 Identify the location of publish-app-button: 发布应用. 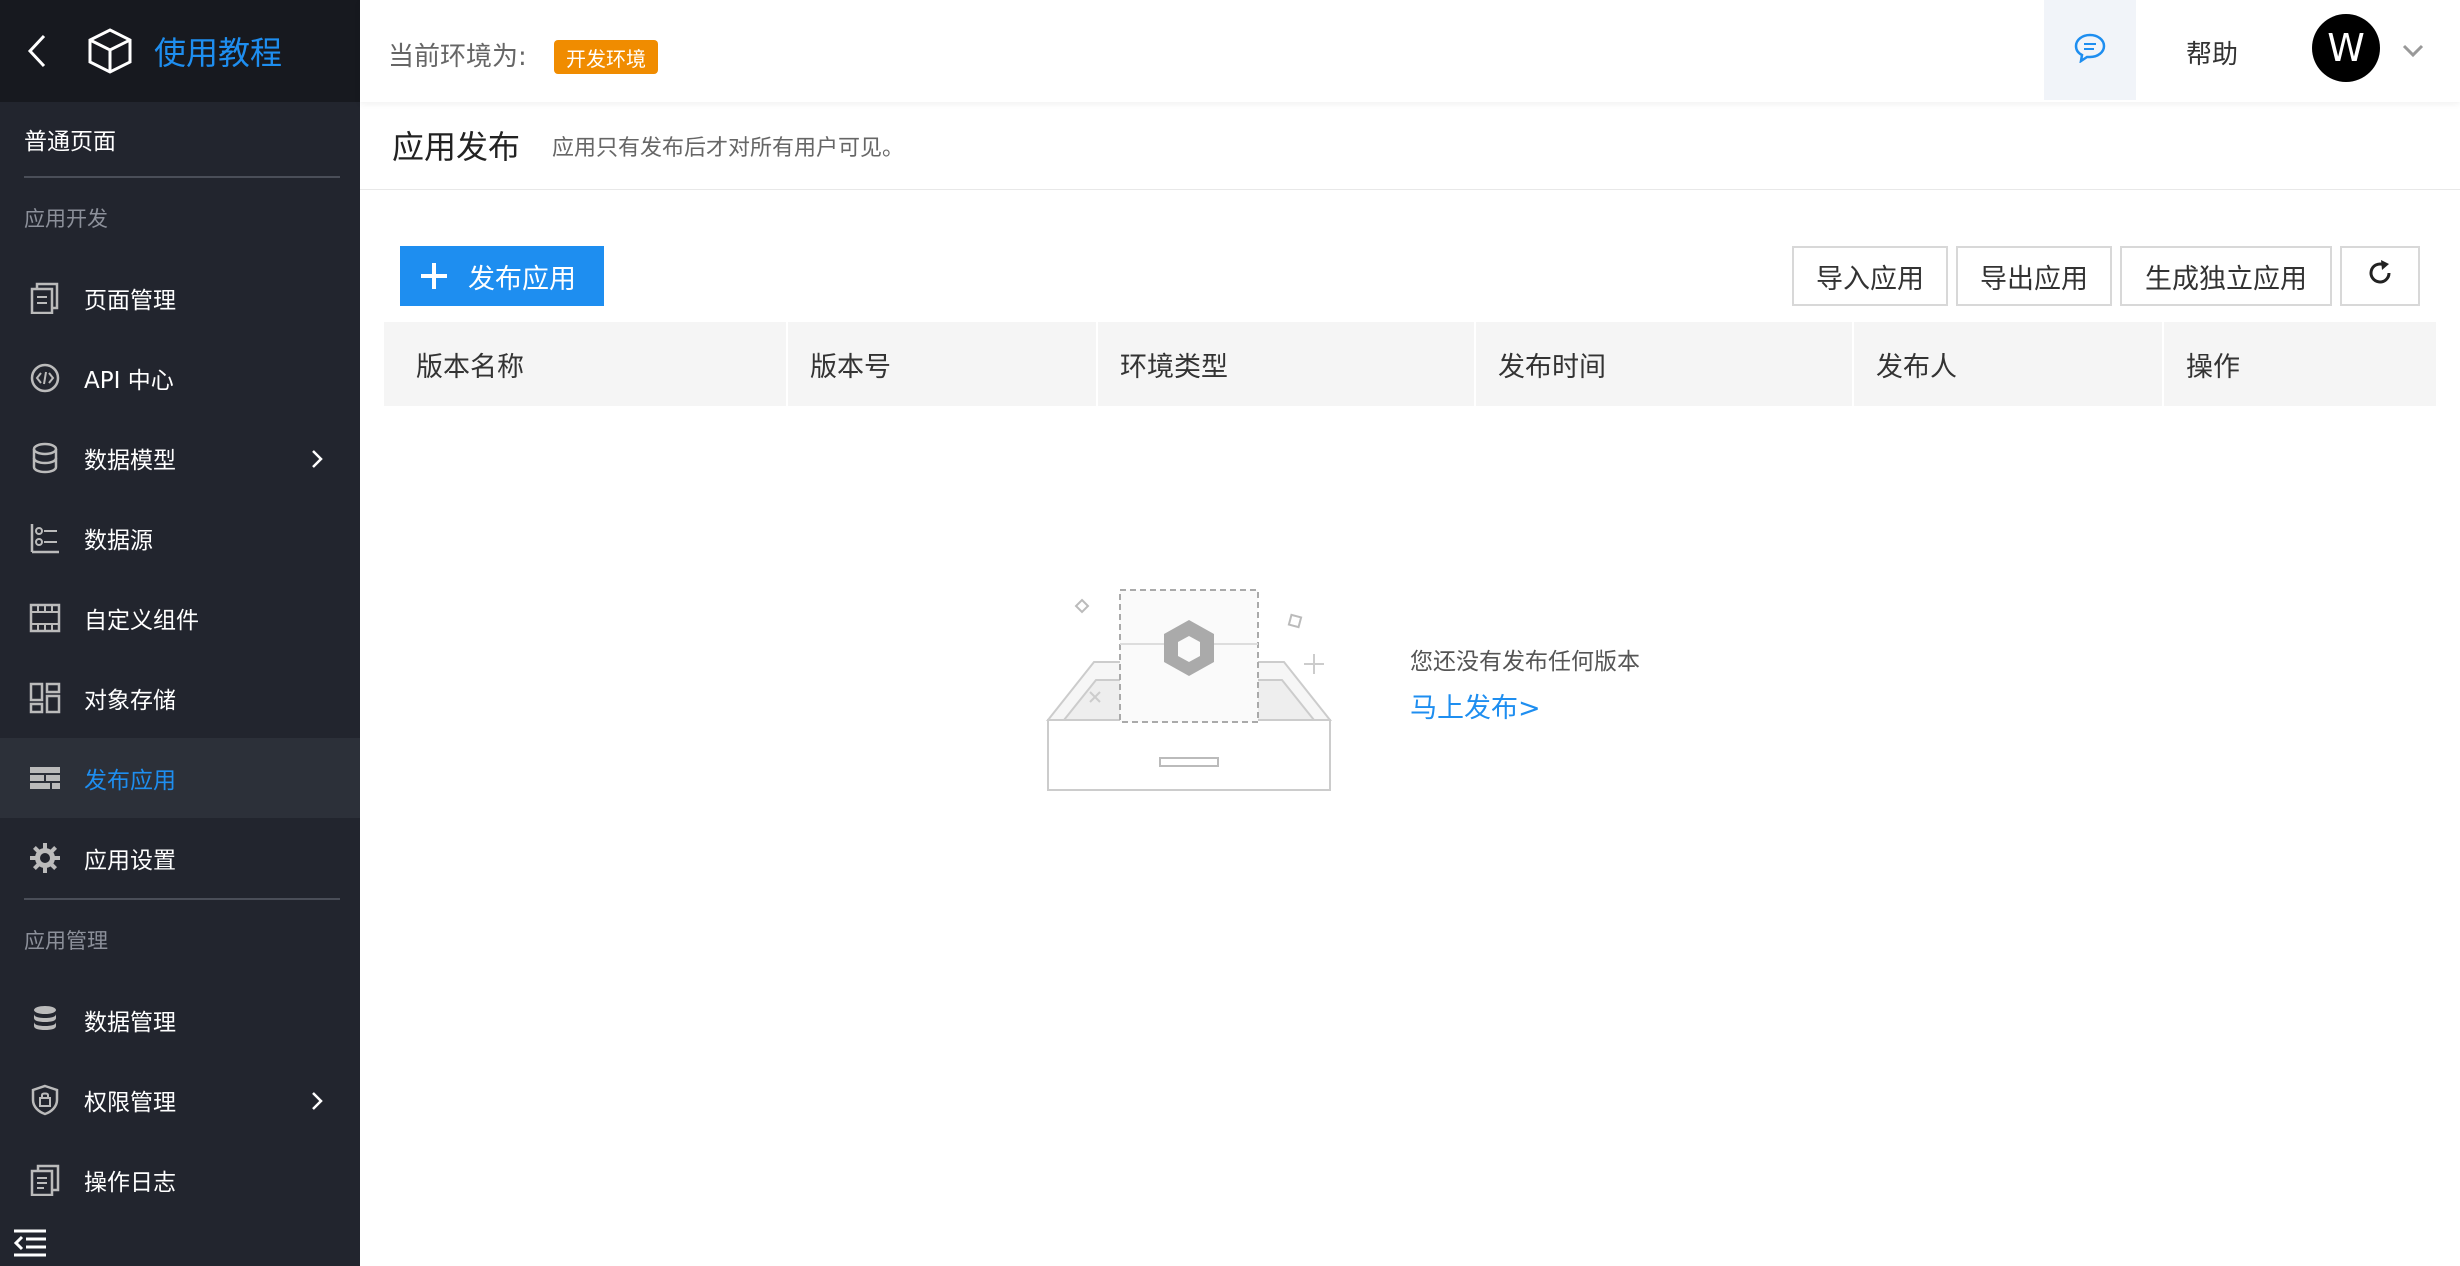
(502, 276).